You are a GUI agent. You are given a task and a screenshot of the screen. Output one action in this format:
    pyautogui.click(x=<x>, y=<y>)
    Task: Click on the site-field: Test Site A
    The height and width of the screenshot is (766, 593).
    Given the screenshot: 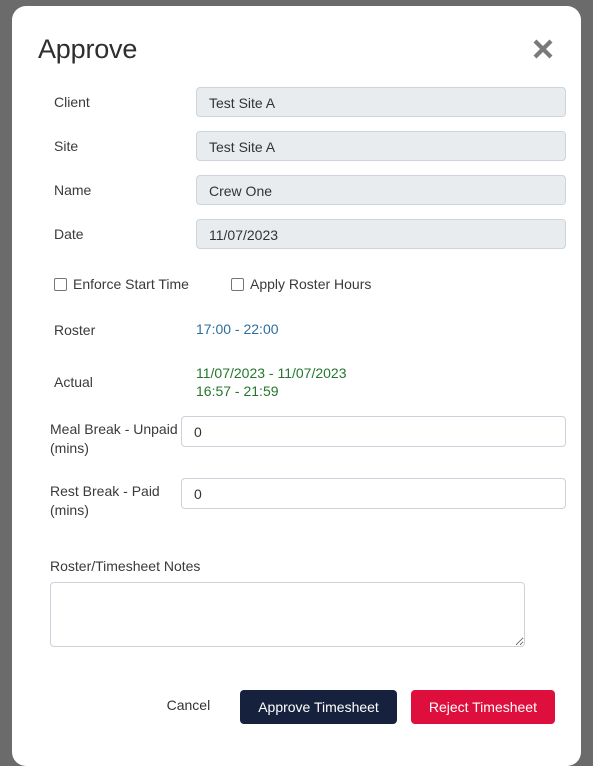 What is the action you would take?
    pyautogui.click(x=381, y=146)
    